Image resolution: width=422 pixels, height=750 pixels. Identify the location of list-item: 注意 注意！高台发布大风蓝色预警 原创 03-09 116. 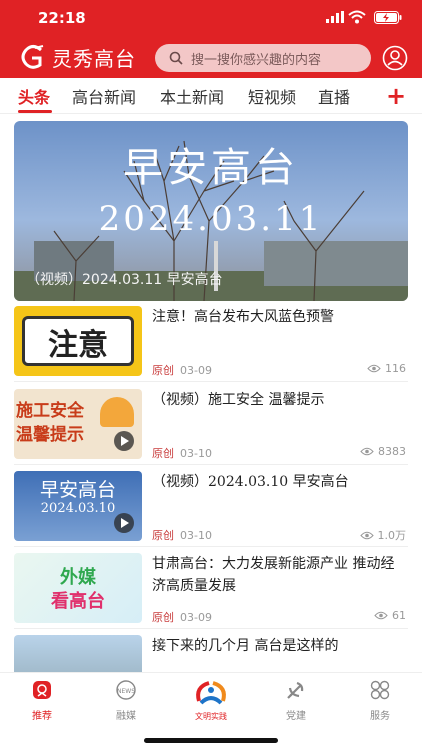
(211, 344).